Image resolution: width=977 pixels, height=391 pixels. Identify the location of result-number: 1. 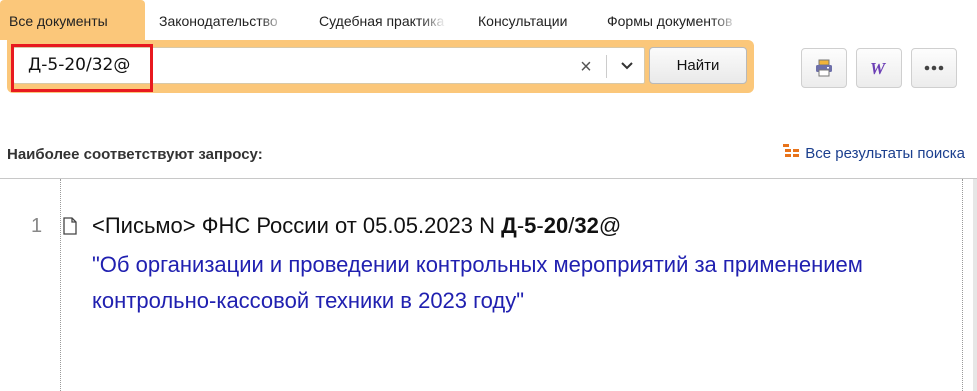
(37, 226).